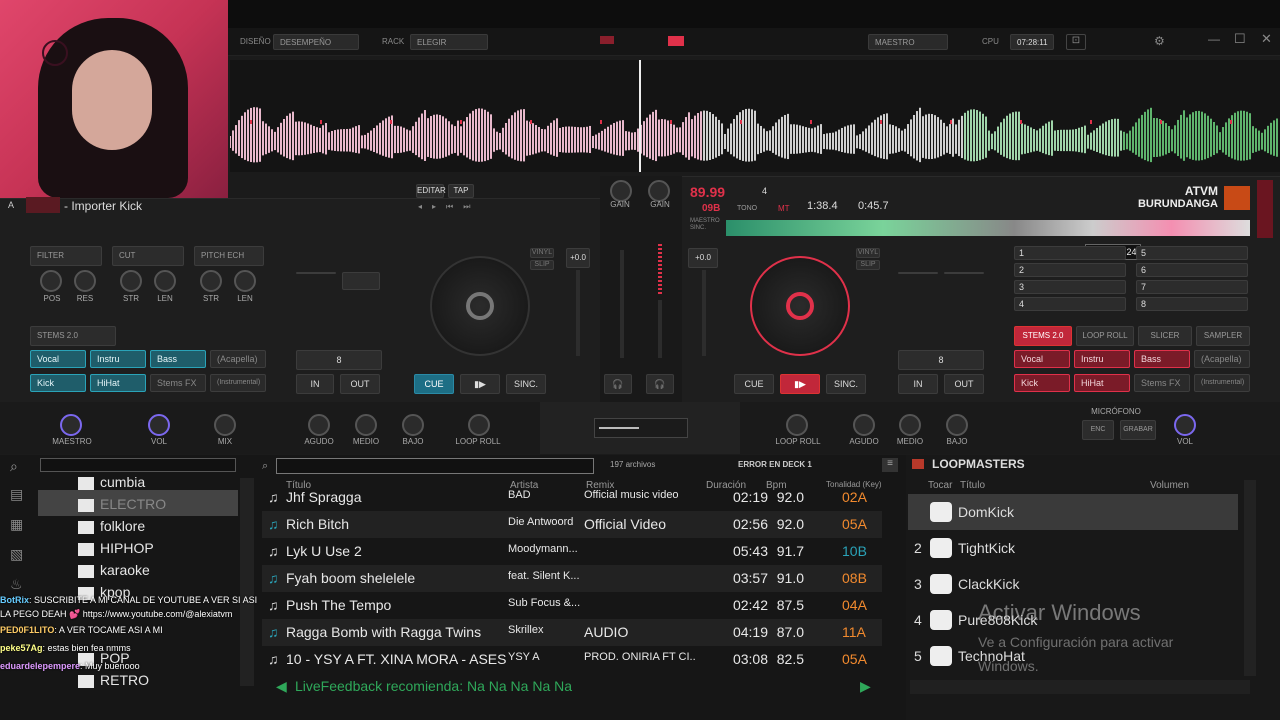  I want to click on right-pad-bass: Bass, so click(1162, 359).